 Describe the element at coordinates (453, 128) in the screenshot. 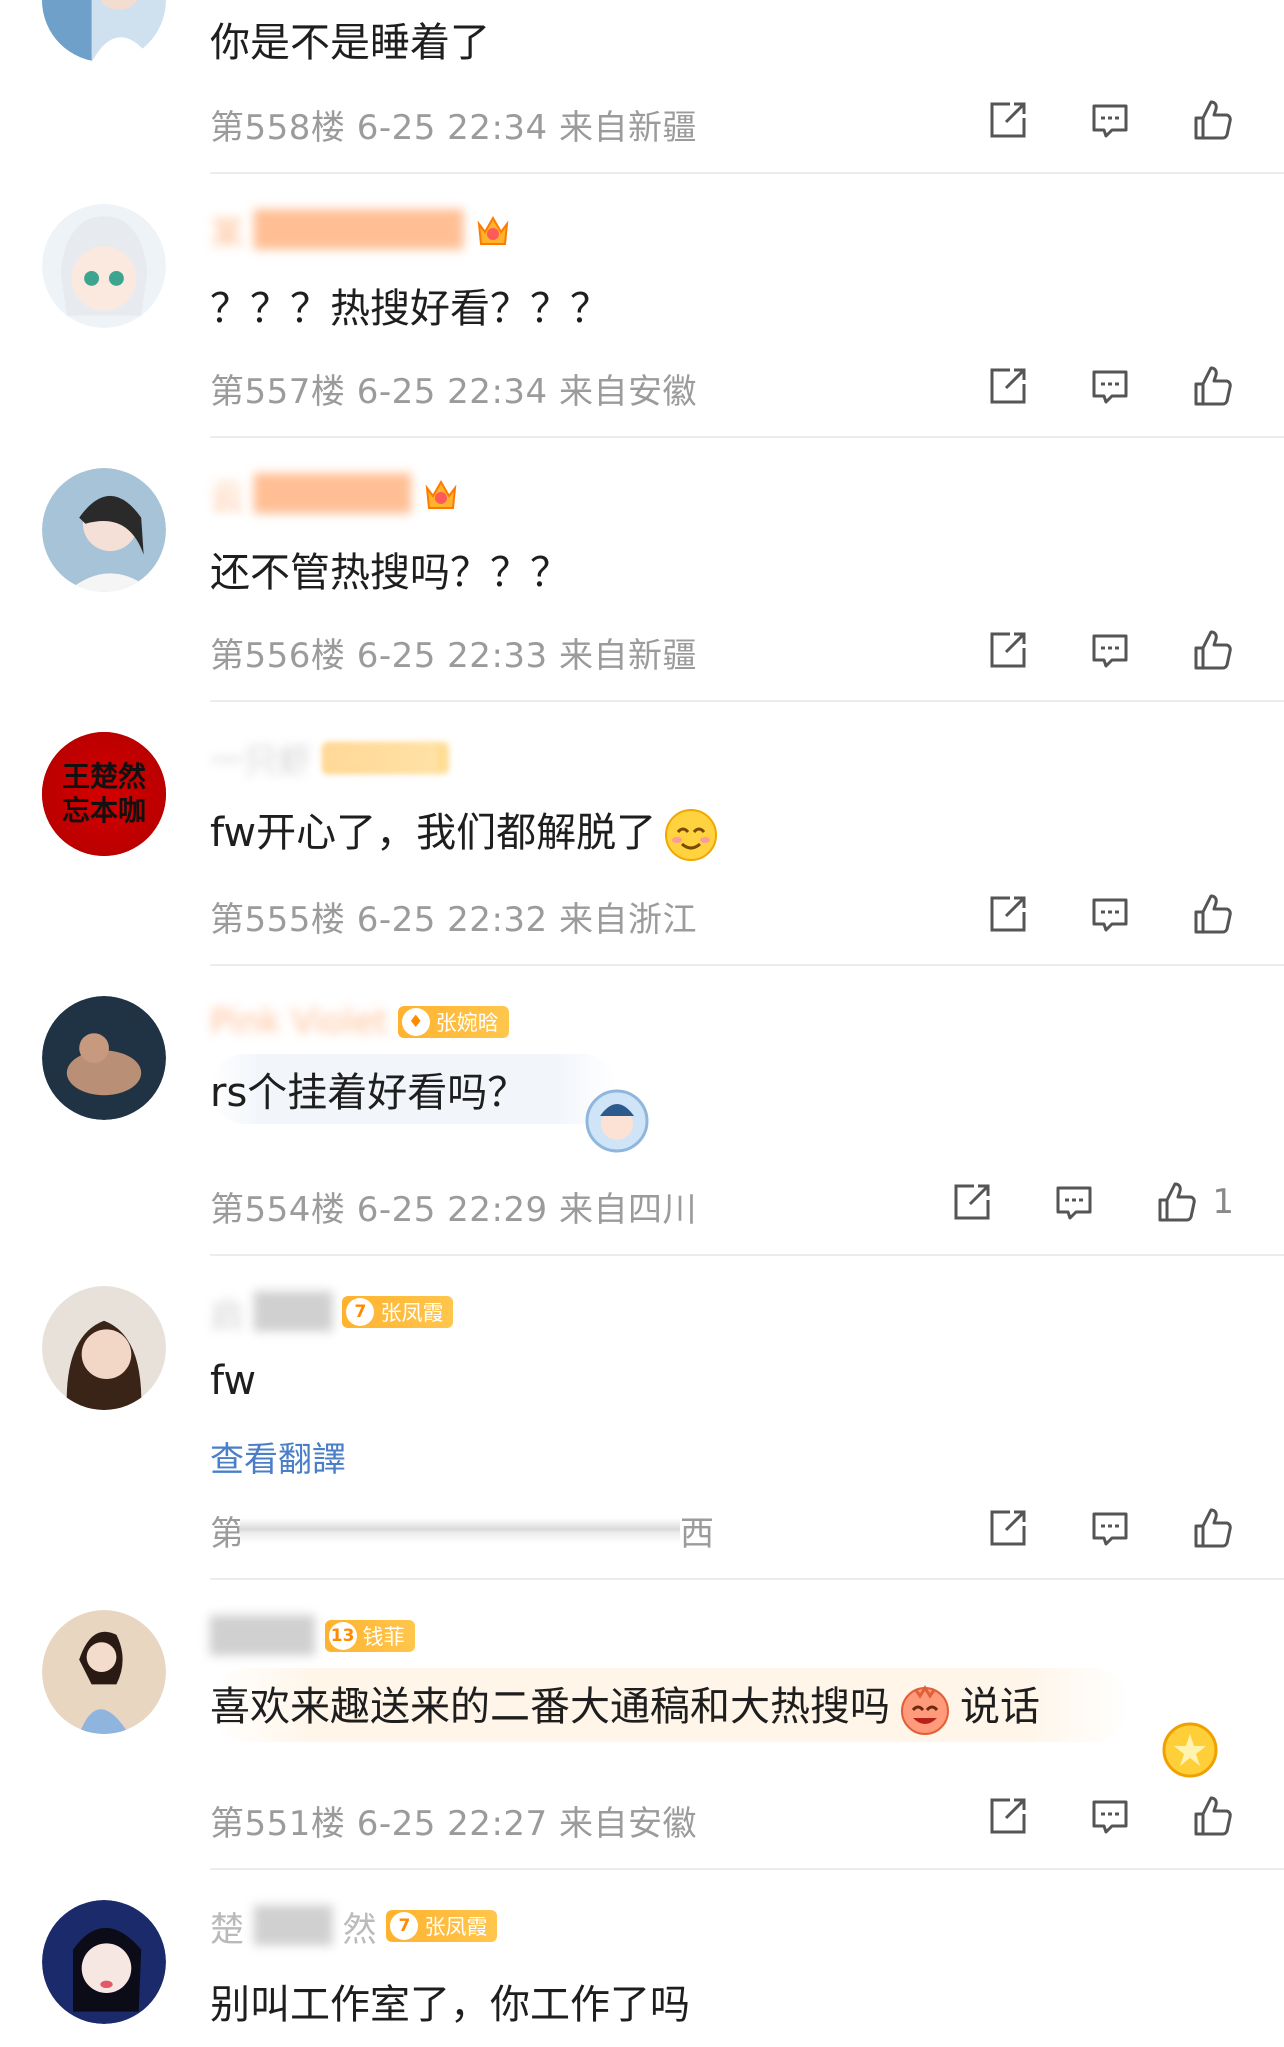

I see `comment-meta: 第558楼 6-25 22:34 来自新疆` at that location.